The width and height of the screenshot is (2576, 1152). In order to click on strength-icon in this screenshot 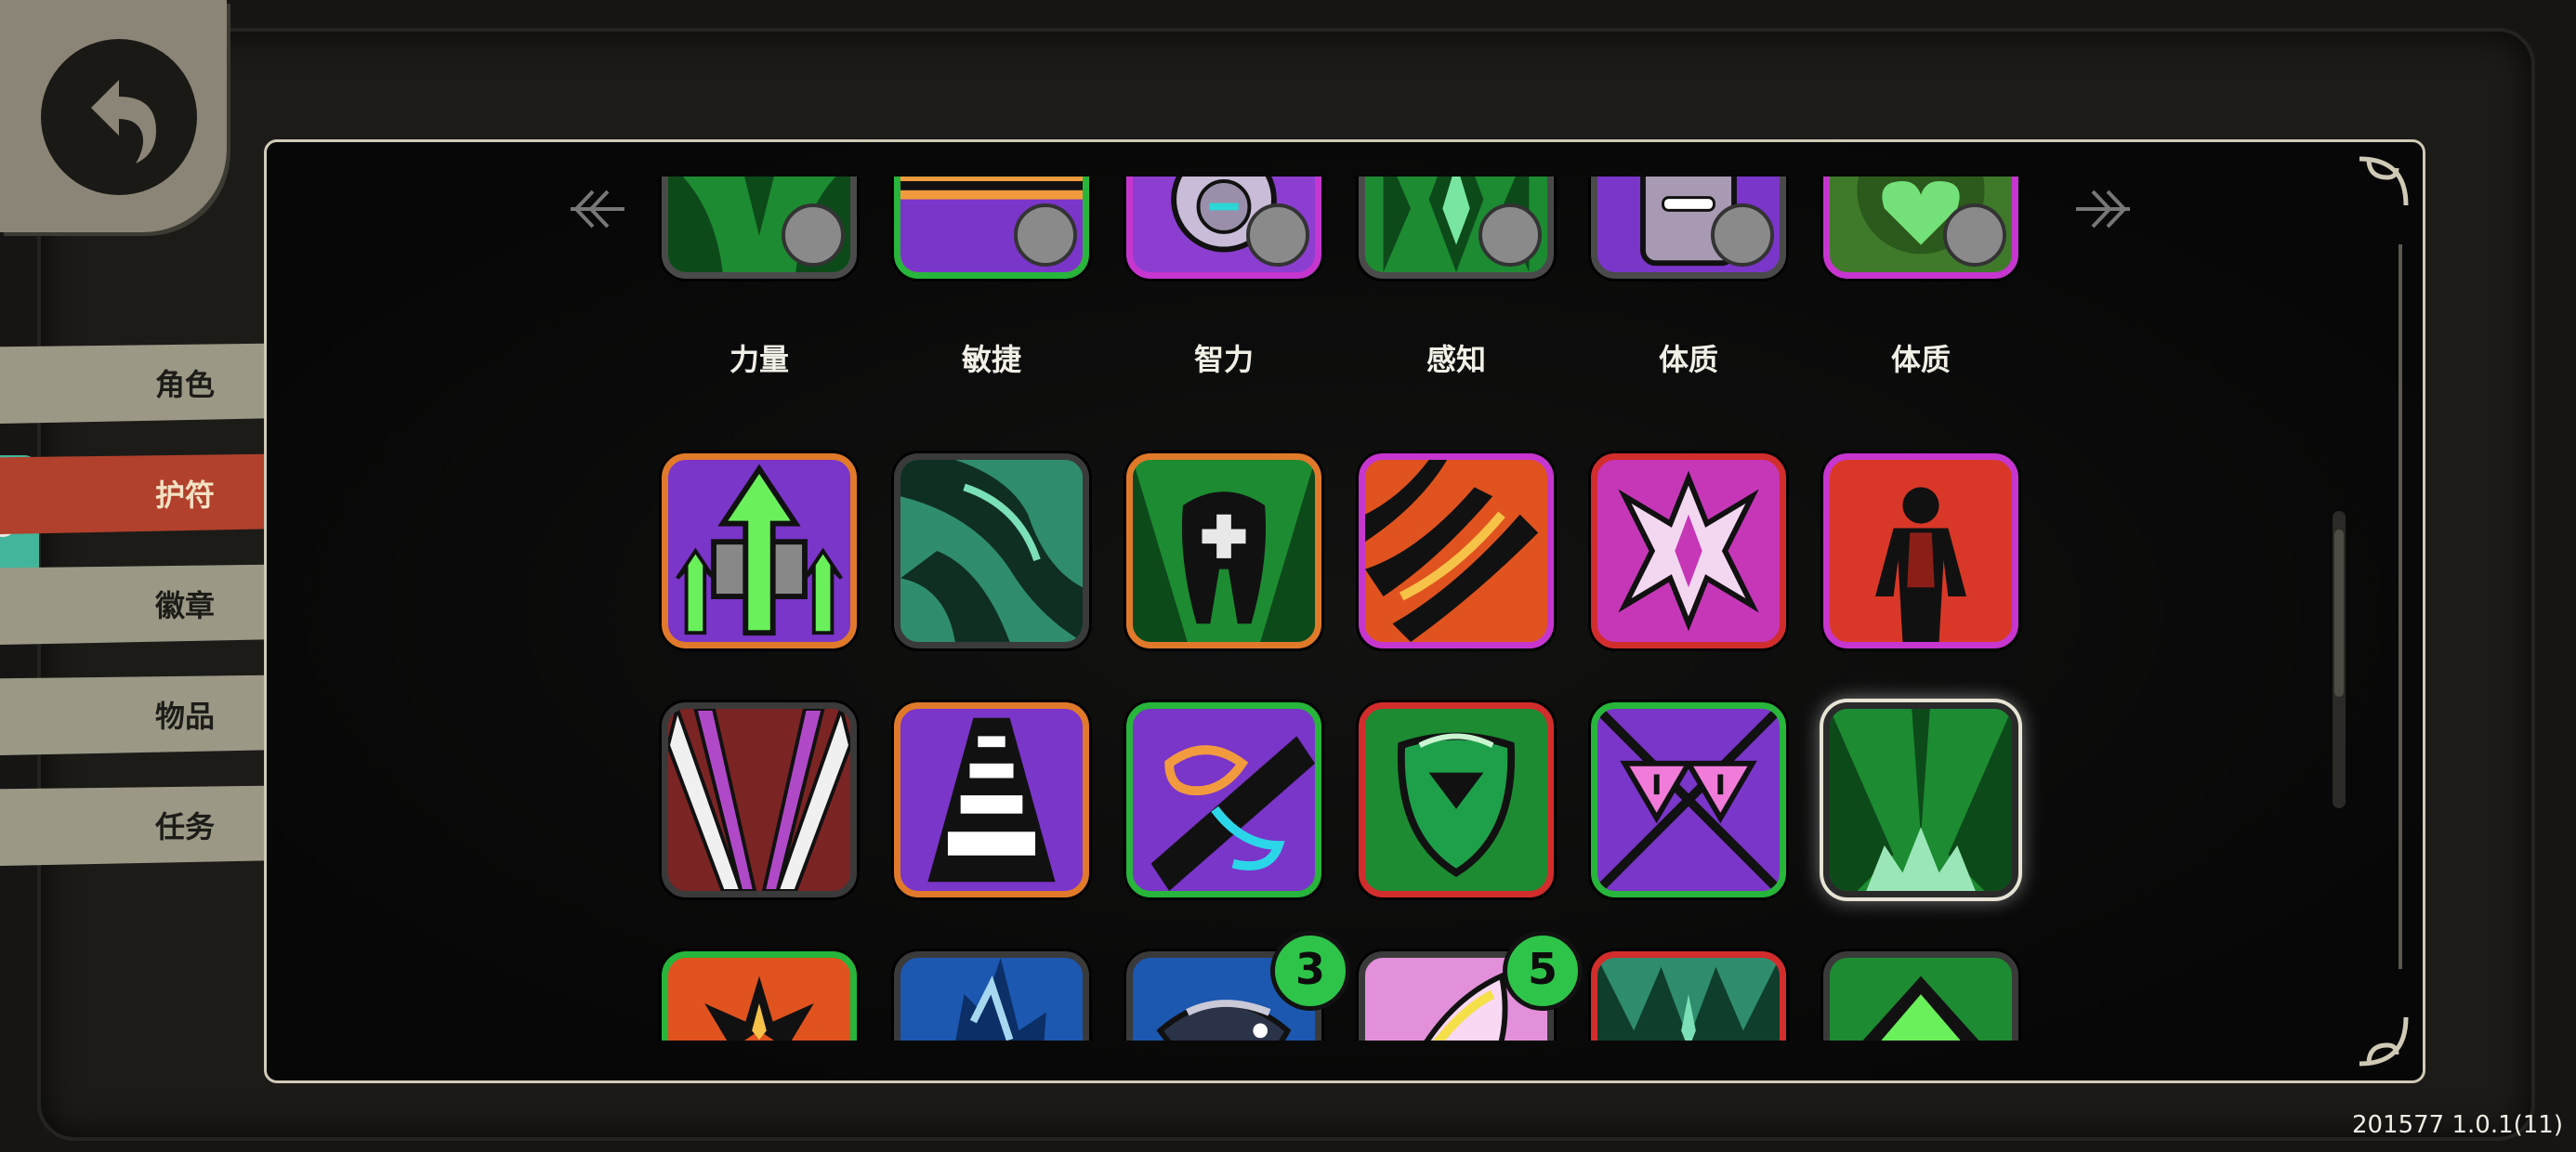, I will do `click(813, 235)`.